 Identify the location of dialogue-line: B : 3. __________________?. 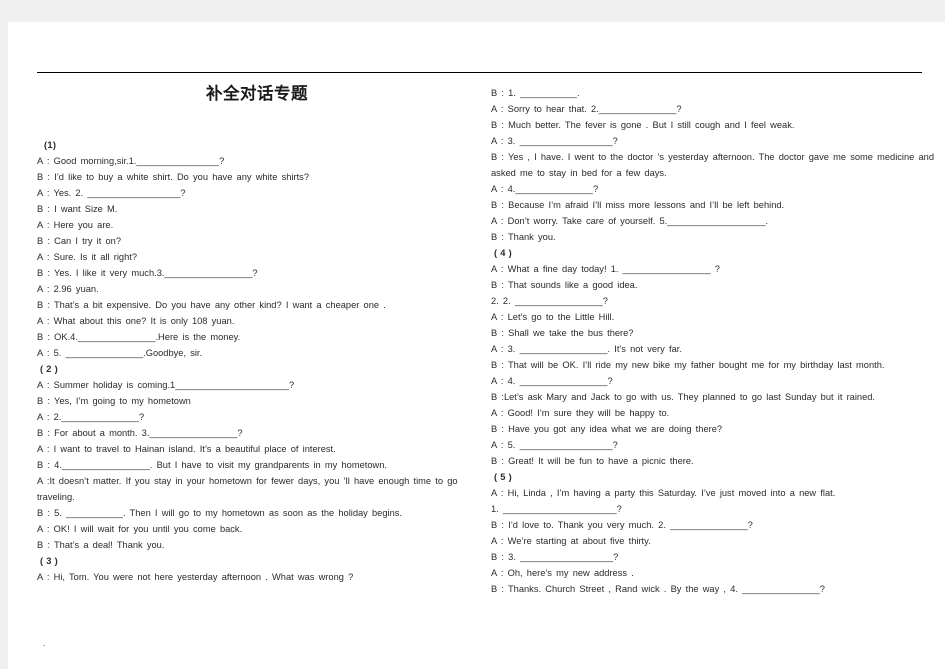
(555, 556).